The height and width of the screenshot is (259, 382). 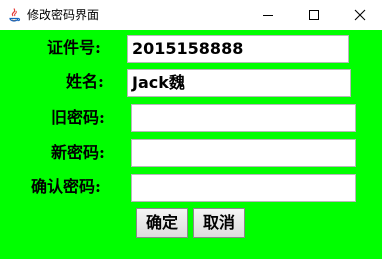 I want to click on new-password-label: 新密码:, so click(x=78, y=152).